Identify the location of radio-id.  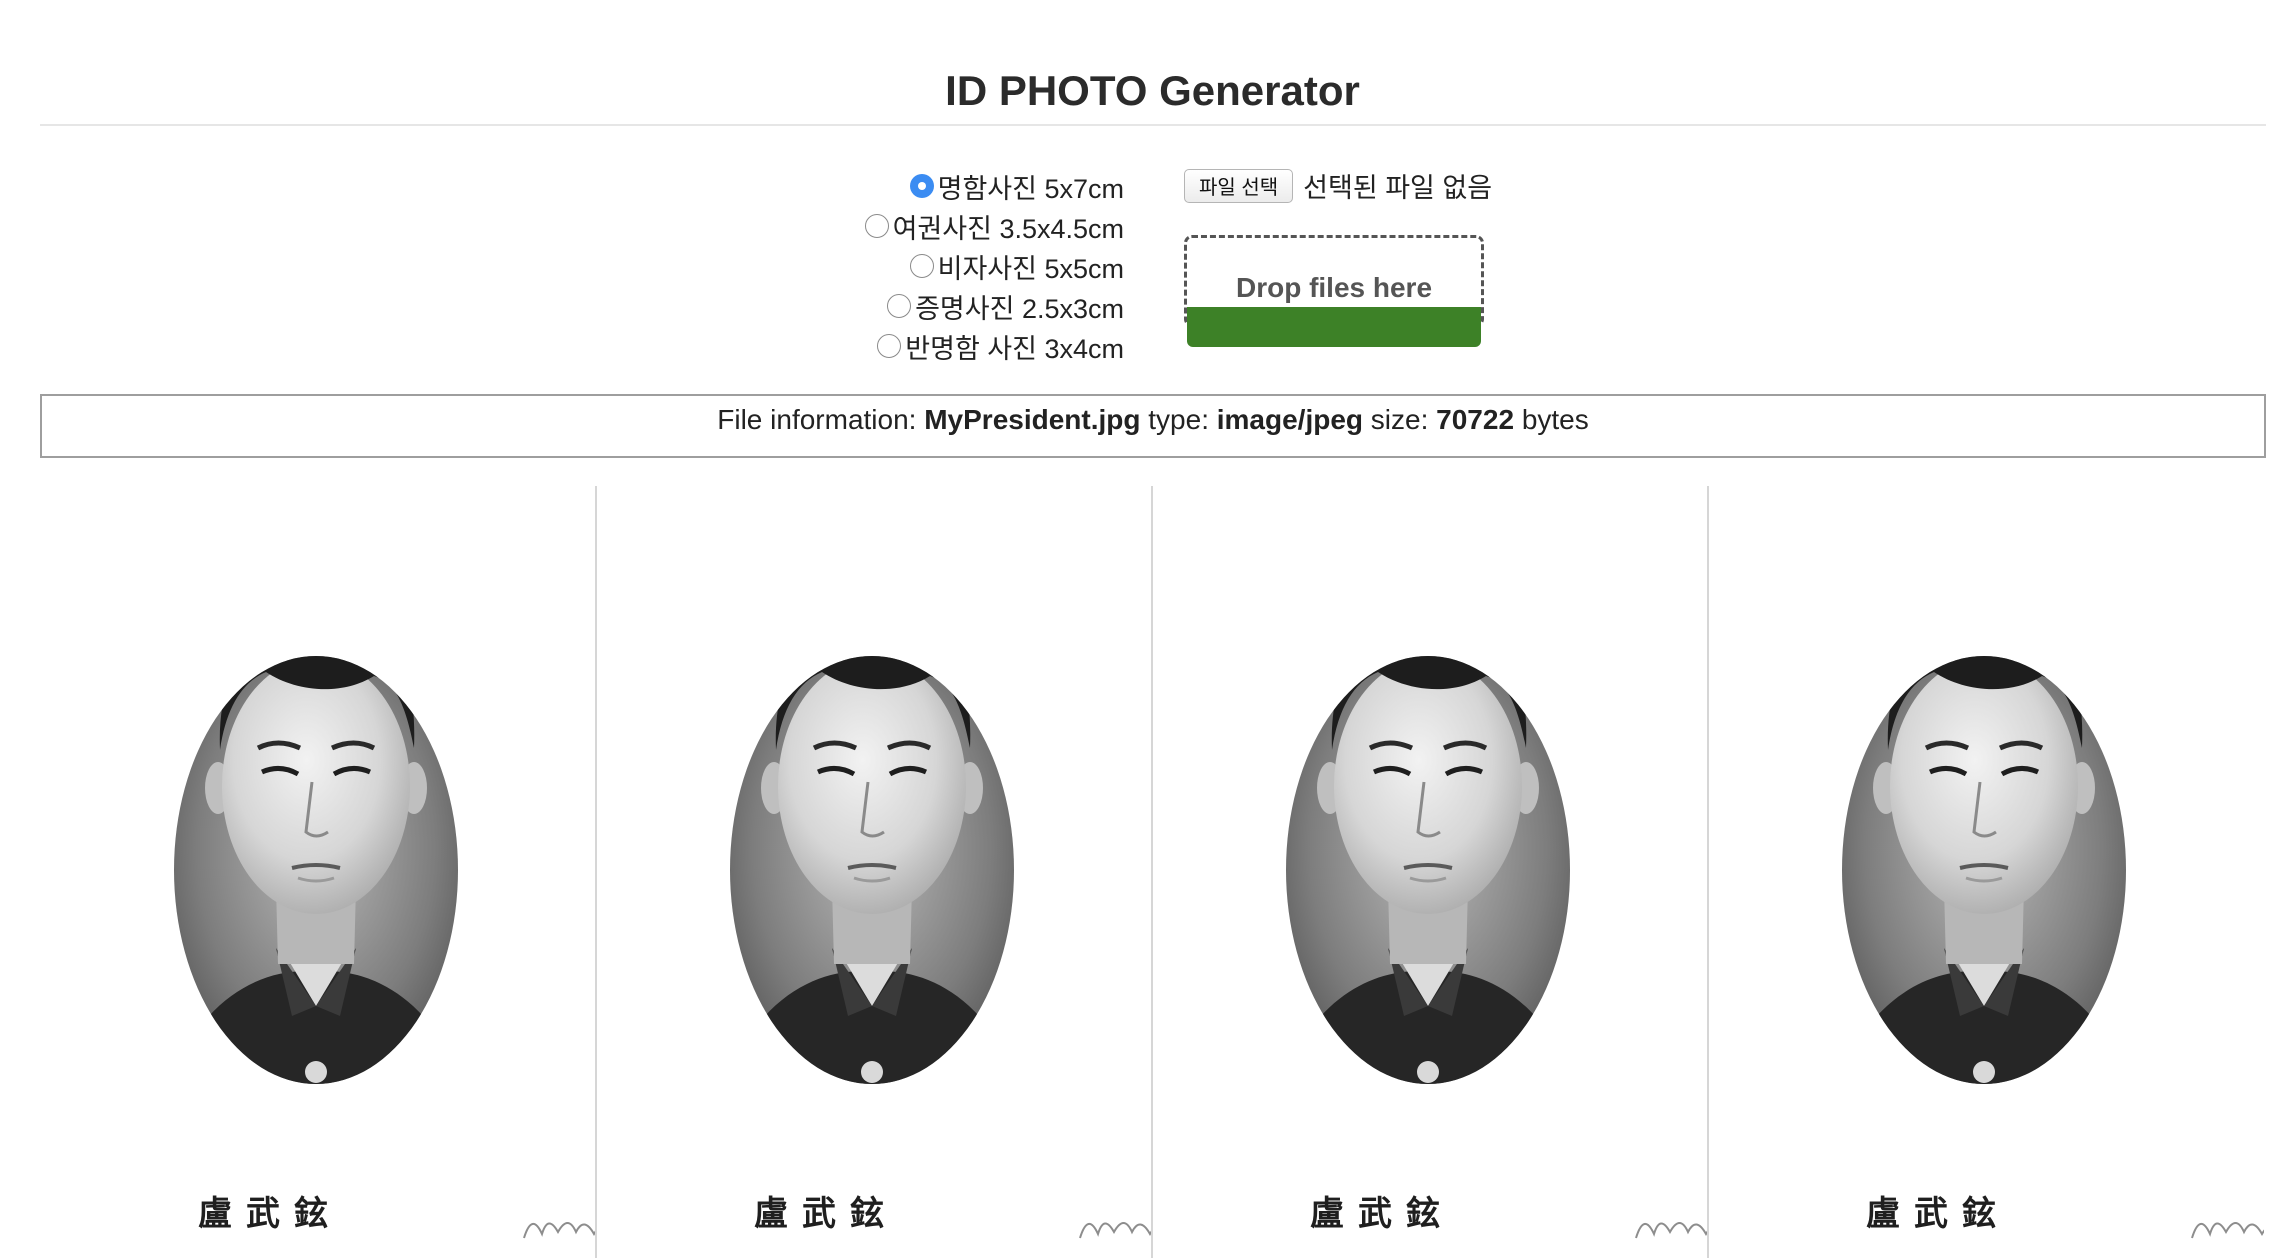
(899, 306).